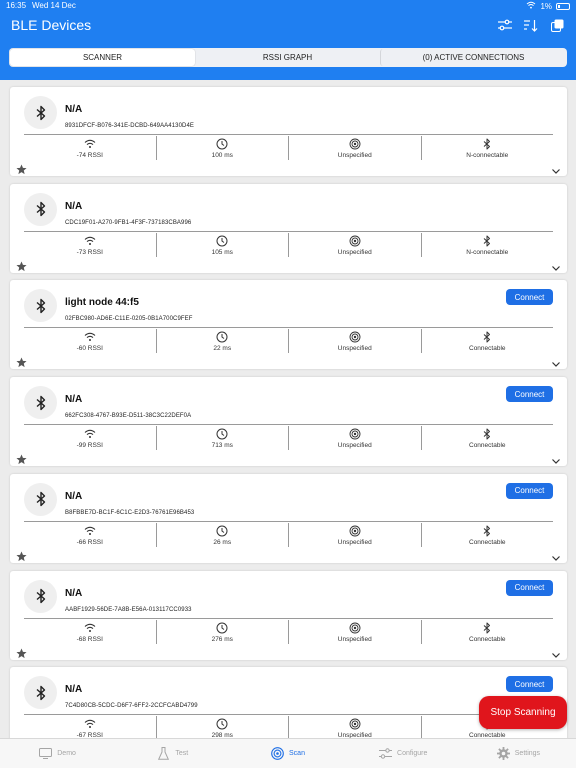  I want to click on device-uuid: AABF1929-56DE-7A8B-E56A-013117CC0933, so click(128, 609).